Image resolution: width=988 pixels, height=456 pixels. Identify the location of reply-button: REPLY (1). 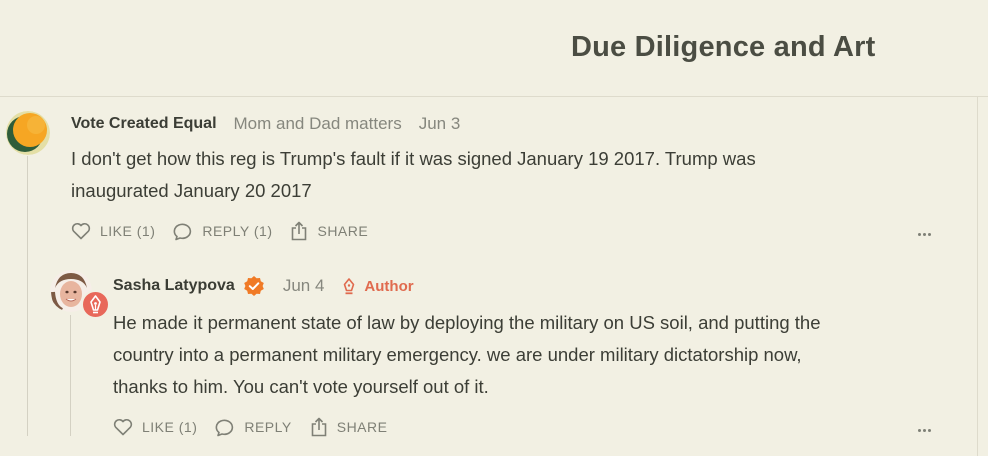
(222, 231).